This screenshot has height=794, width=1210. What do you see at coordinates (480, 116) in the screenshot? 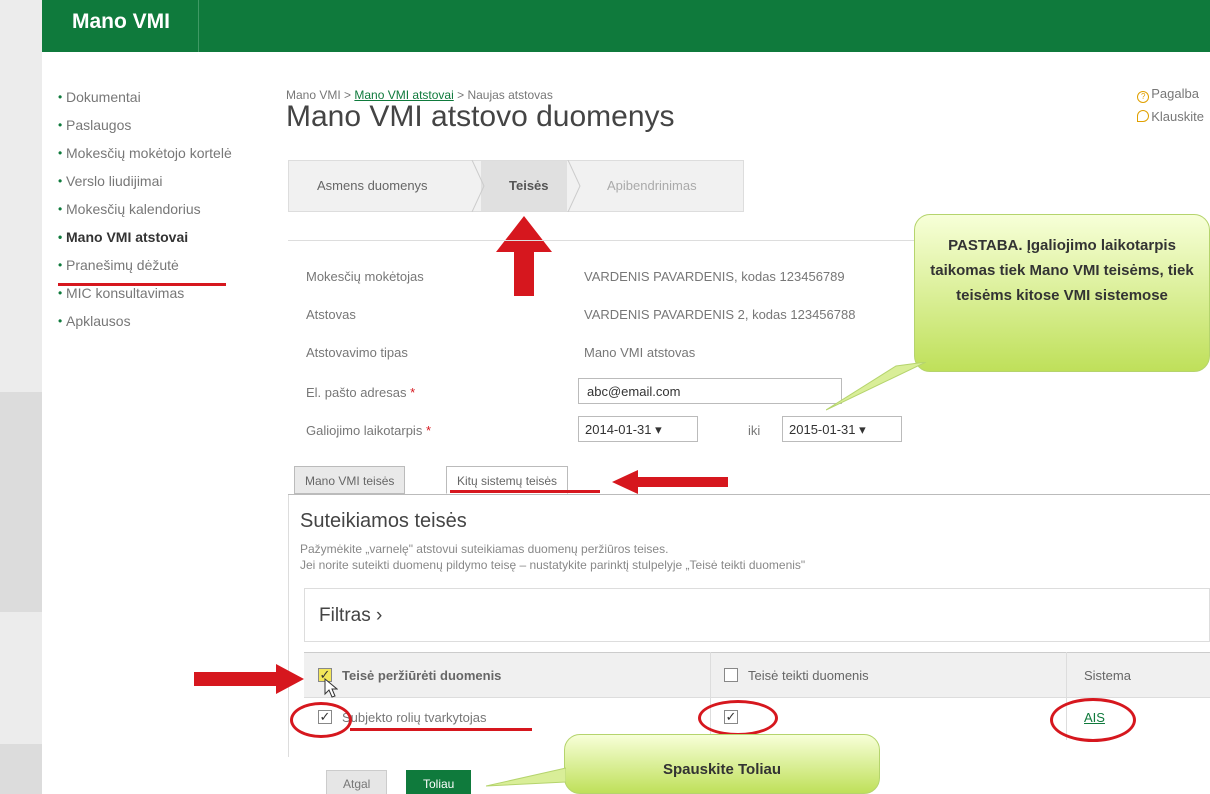
I see `page-title: Mano VMI atstovo duomenys` at bounding box center [480, 116].